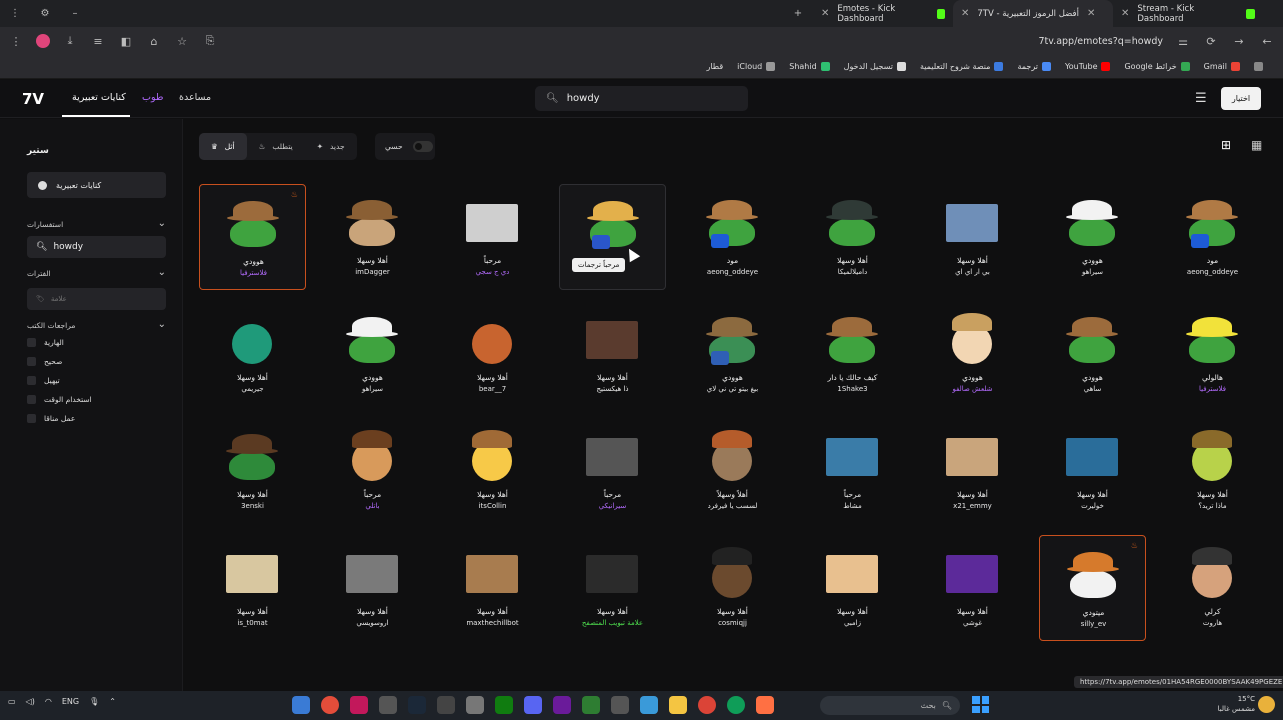 The image size is (1283, 720). Describe the element at coordinates (252, 471) in the screenshot. I see `emote-card: أهلا وسهلا 3enski` at that location.